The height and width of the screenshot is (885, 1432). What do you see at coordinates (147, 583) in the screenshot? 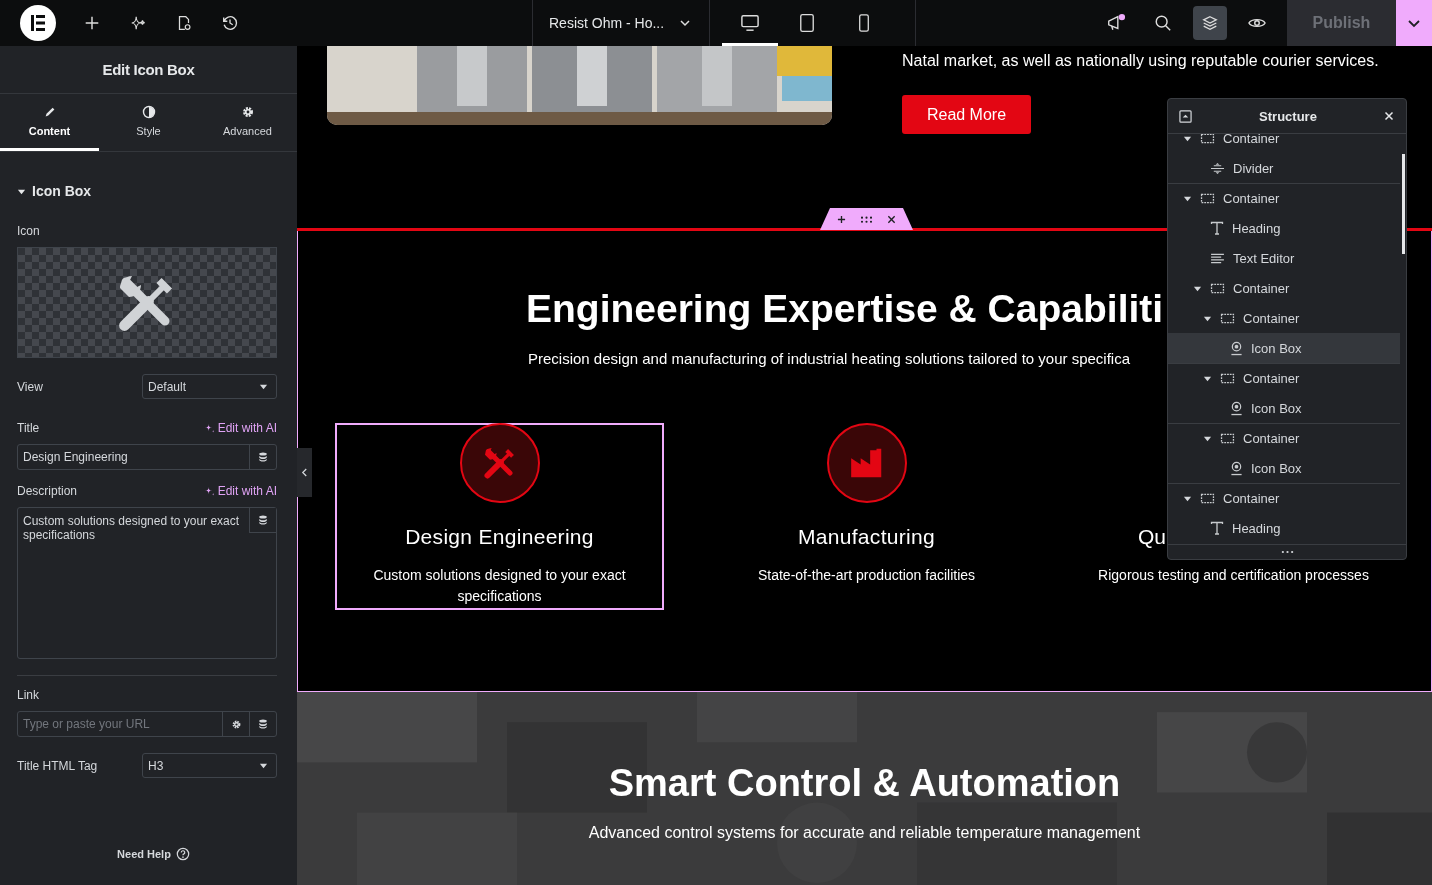
I see `description-textarea: Custom solutions designed to your exact specifications` at bounding box center [147, 583].